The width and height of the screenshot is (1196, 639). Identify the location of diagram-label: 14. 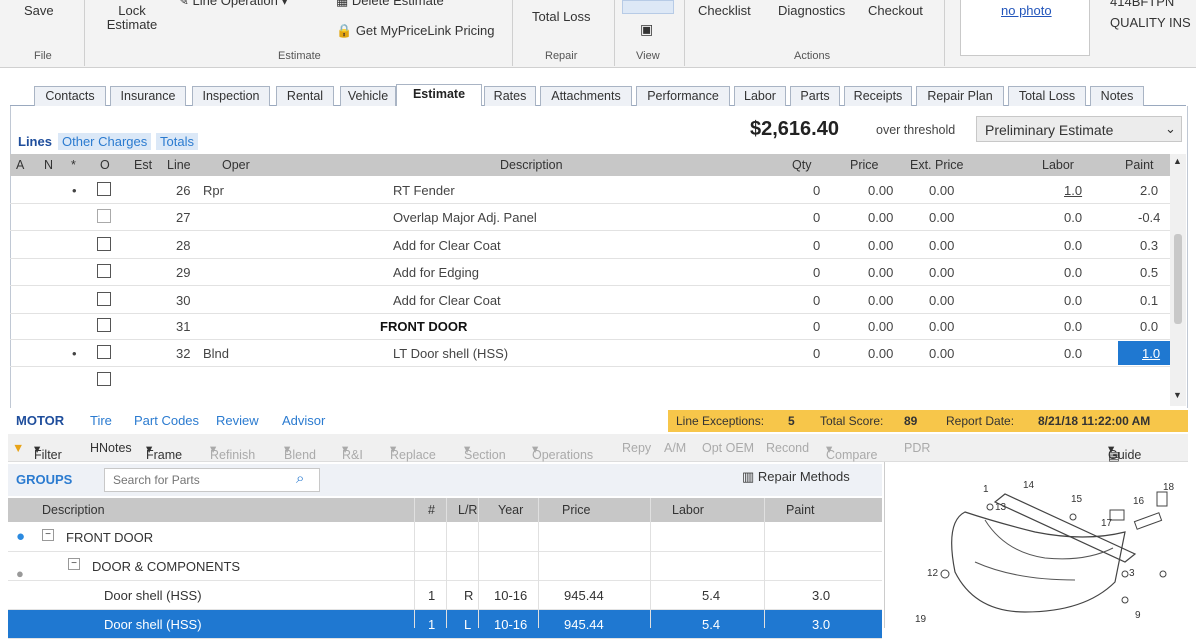
(1028, 485).